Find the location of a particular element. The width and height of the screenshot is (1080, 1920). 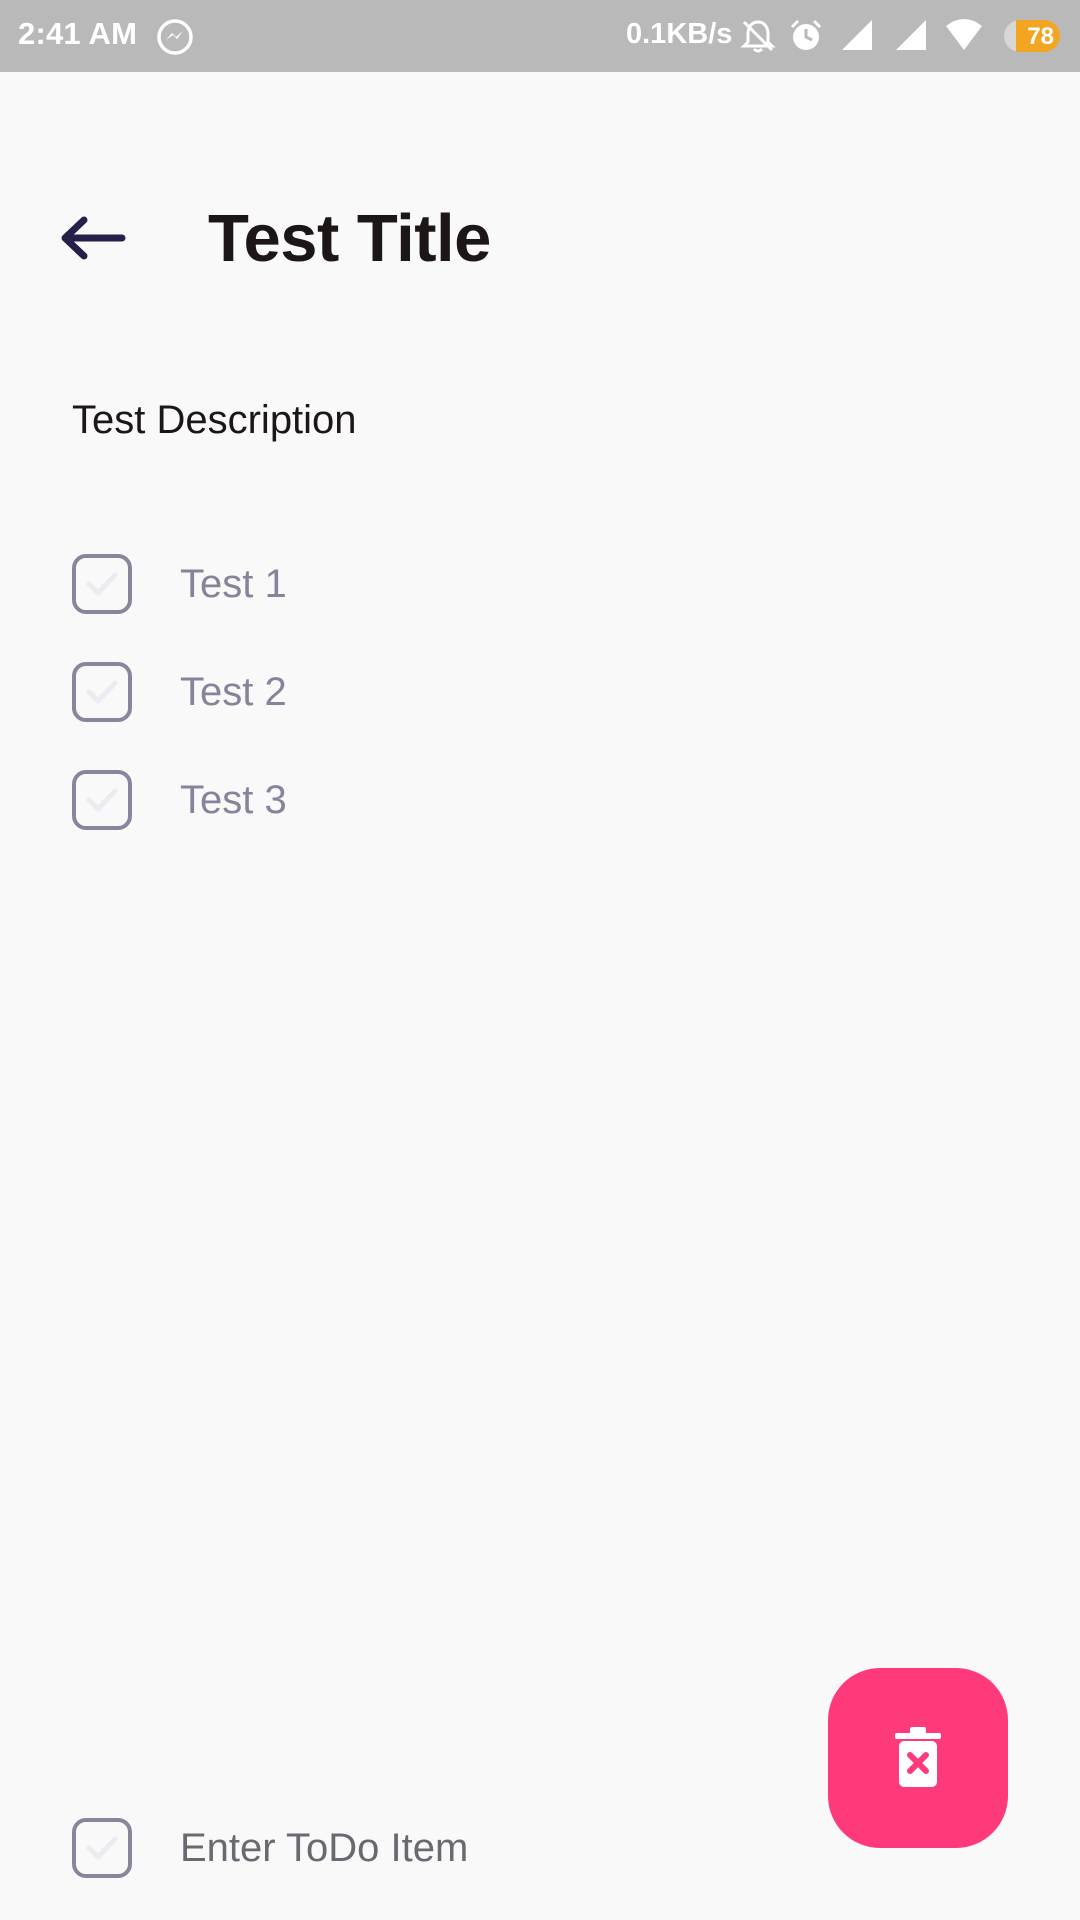

delete-note-button is located at coordinates (918, 1758).